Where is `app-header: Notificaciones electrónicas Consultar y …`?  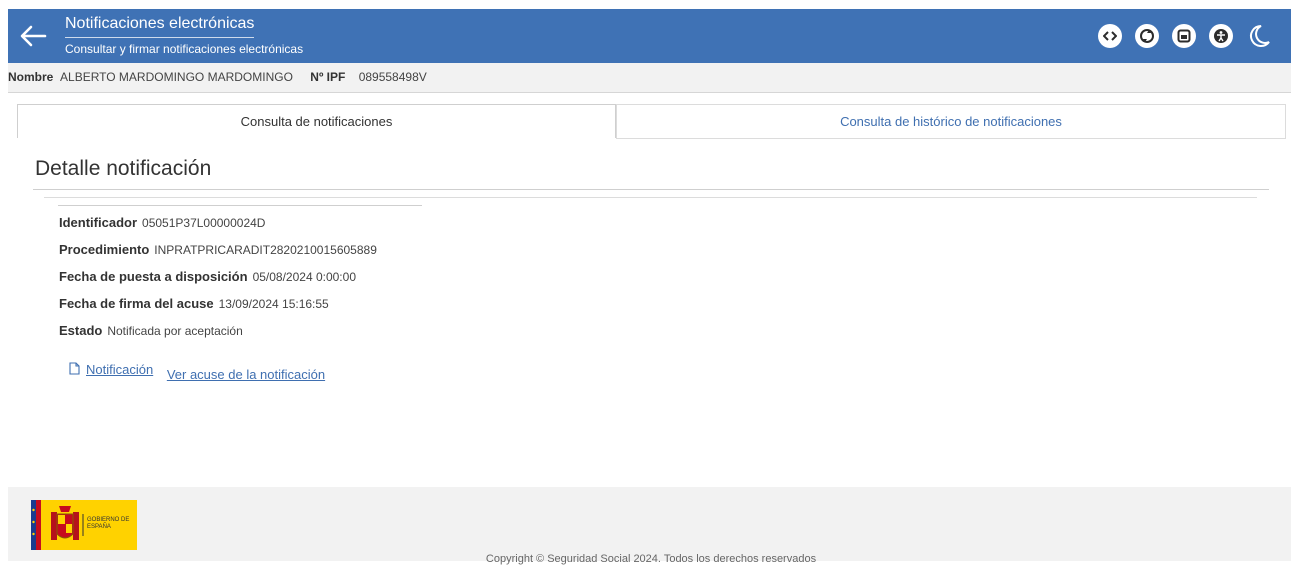 app-header: Notificaciones electrónicas Consultar y … is located at coordinates (649, 36).